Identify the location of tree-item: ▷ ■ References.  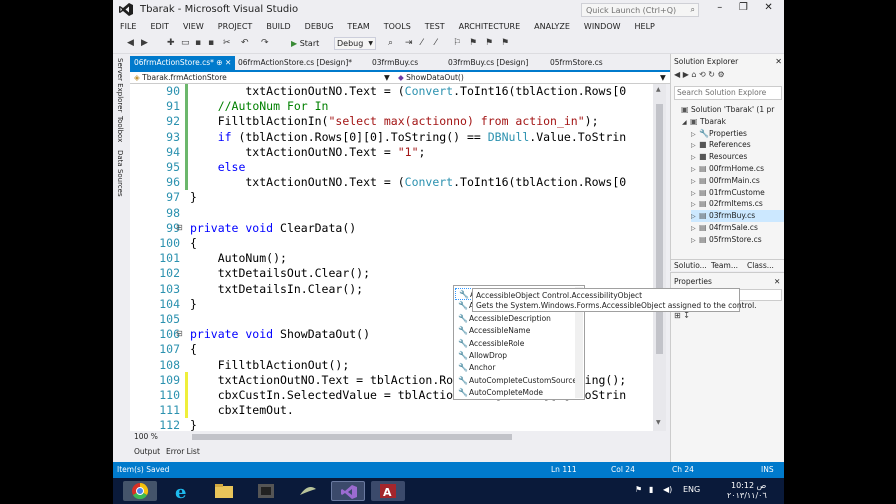
(737, 145).